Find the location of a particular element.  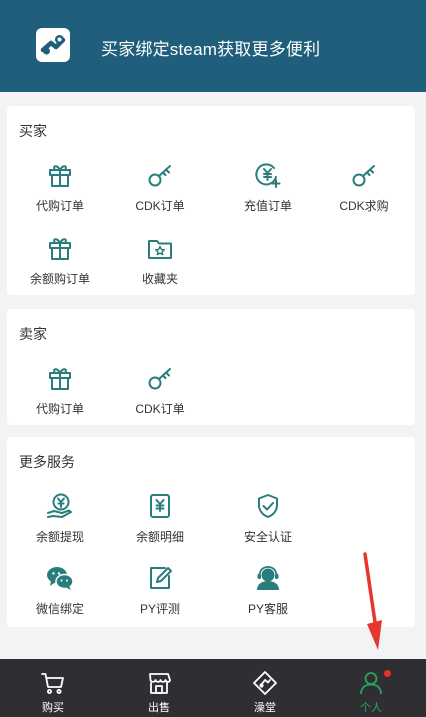

tab-buy: 购买 is located at coordinates (53, 688).